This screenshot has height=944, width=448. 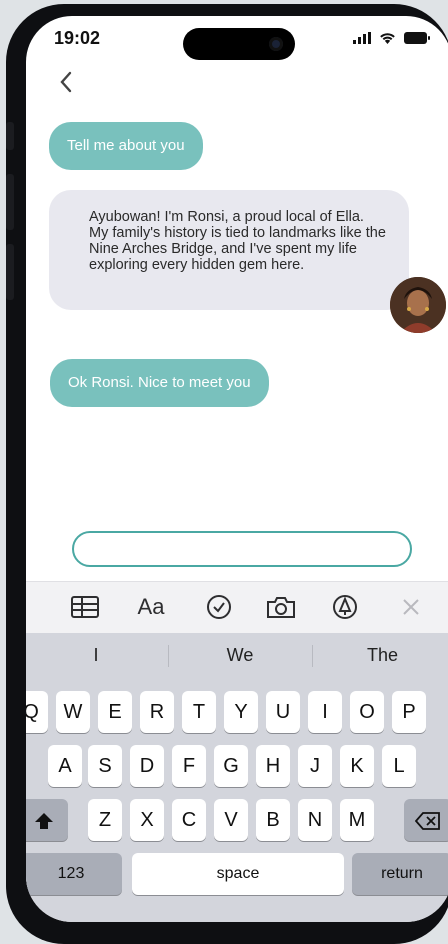 What do you see at coordinates (65, 766) in the screenshot?
I see `key-a: A` at bounding box center [65, 766].